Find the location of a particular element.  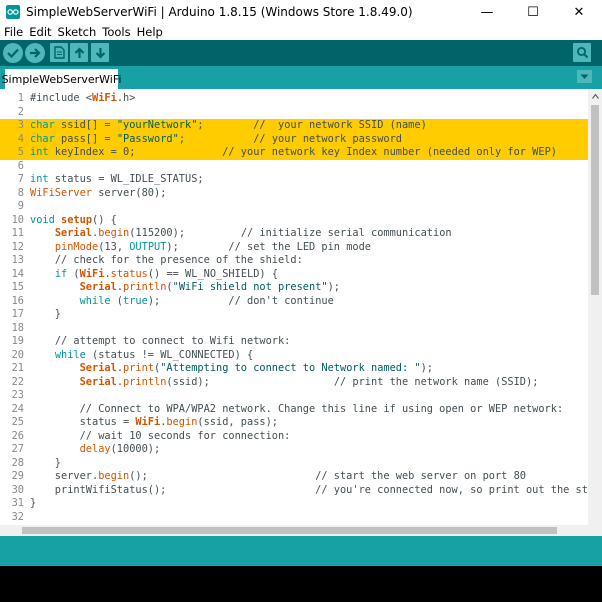

tab-menu-button is located at coordinates (584, 76).